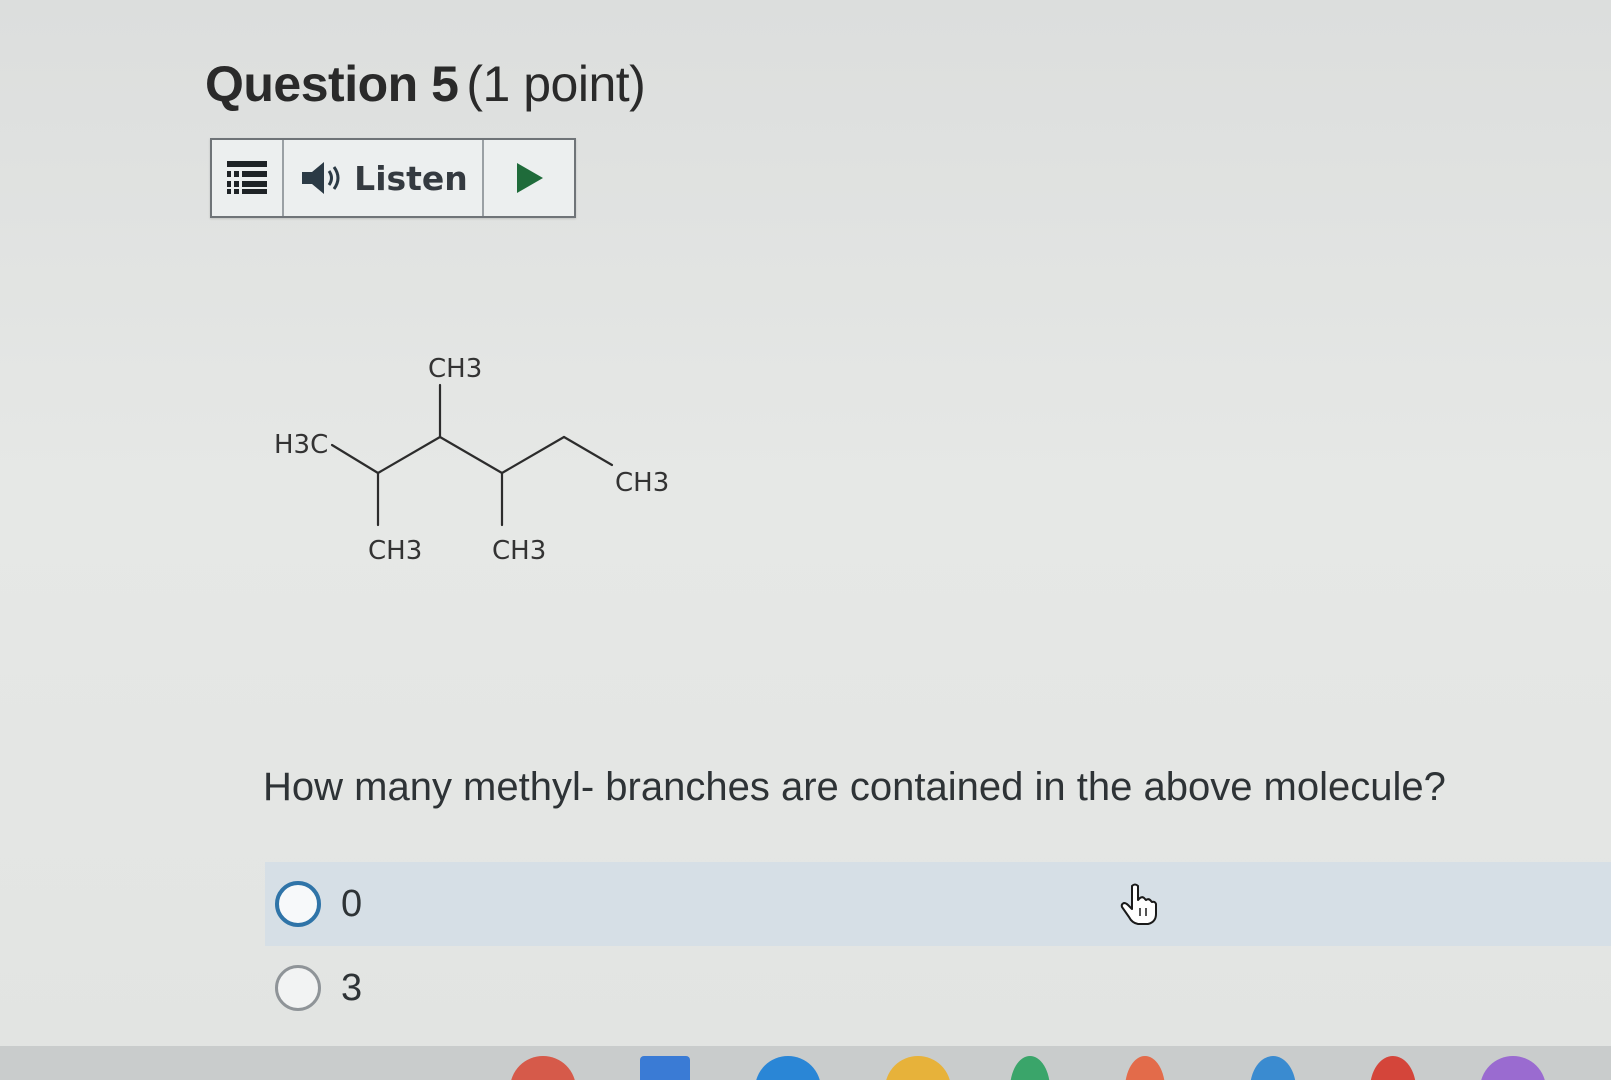  What do you see at coordinates (788, 1068) in the screenshot?
I see `files-icon` at bounding box center [788, 1068].